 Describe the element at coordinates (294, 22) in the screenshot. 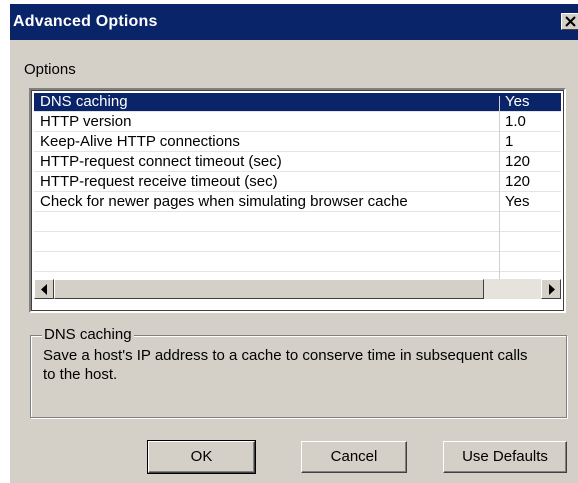

I see `title-bar: Advanced Options` at that location.